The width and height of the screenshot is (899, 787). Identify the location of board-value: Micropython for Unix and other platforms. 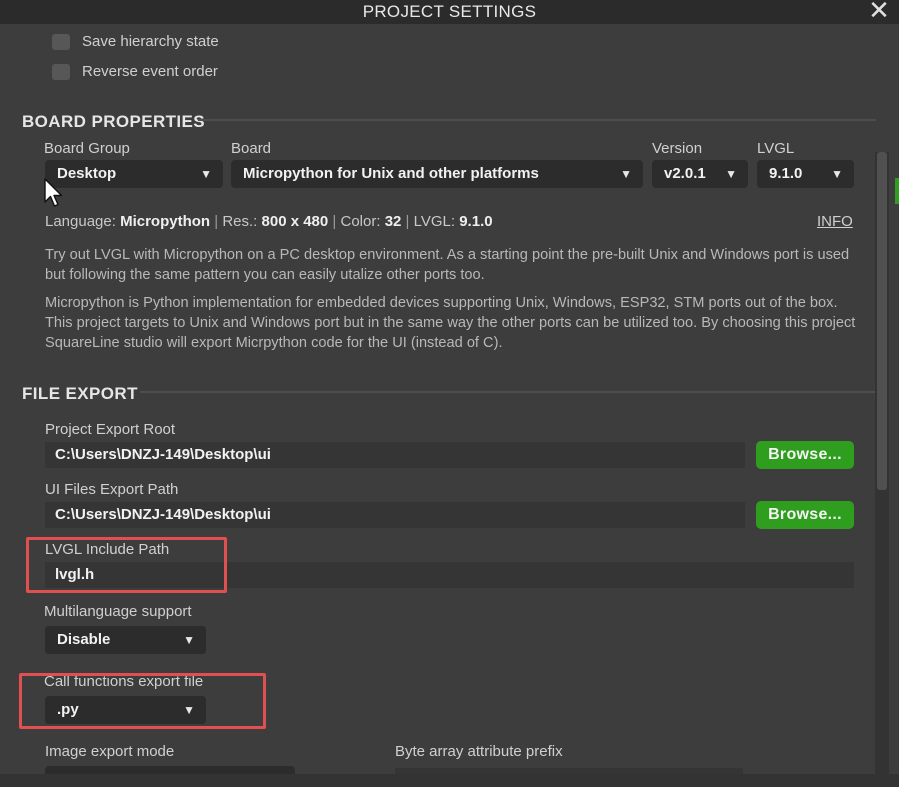
(391, 173).